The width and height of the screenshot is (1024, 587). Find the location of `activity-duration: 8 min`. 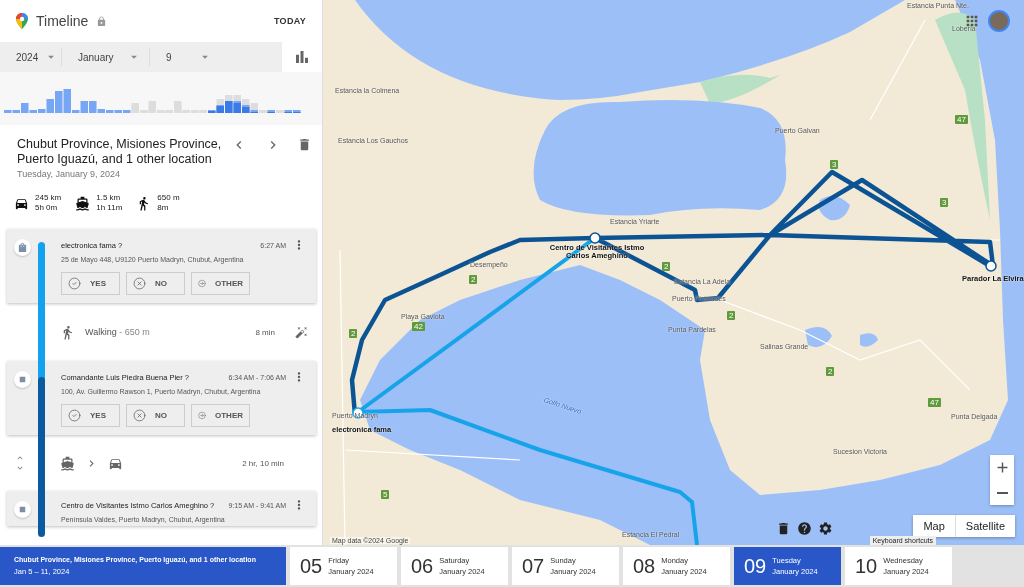

activity-duration: 8 min is located at coordinates (265, 332).